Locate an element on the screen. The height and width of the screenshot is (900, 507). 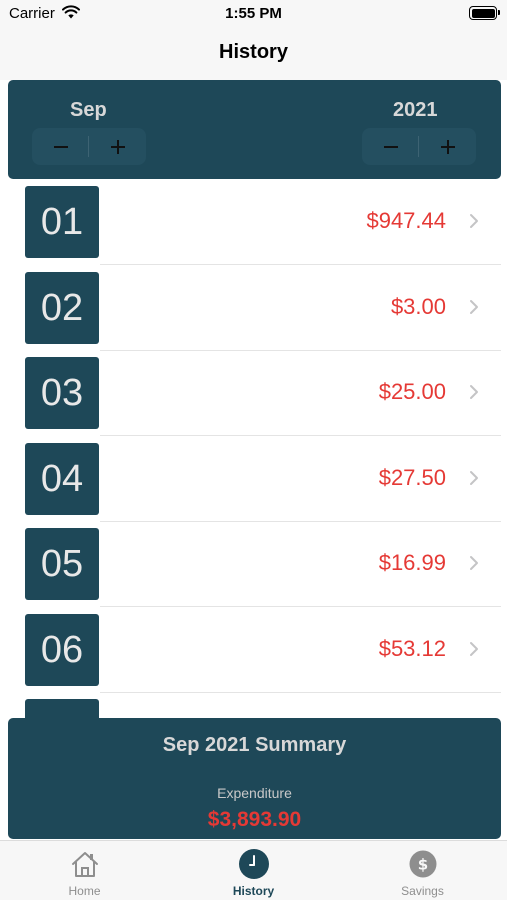
year-increment-button is located at coordinates (447, 146).